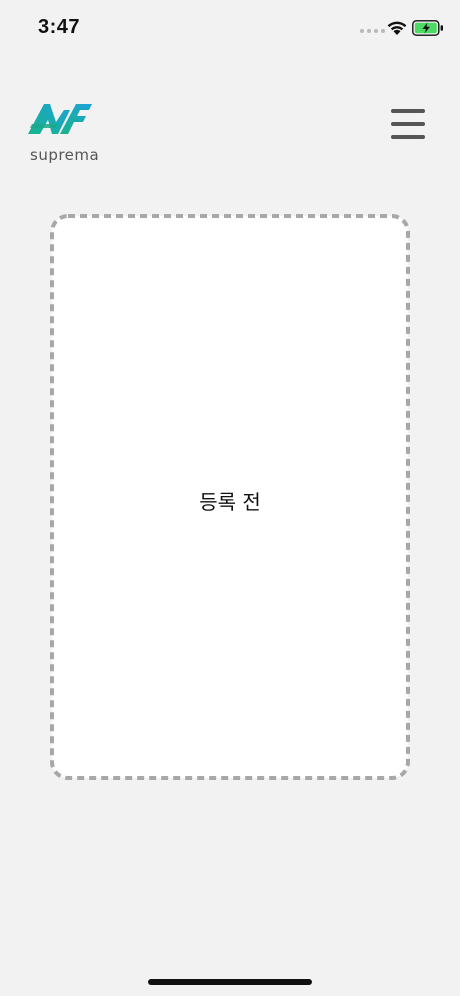 This screenshot has height=996, width=460. Describe the element at coordinates (60, 119) in the screenshot. I see `af-logo-mark` at that location.